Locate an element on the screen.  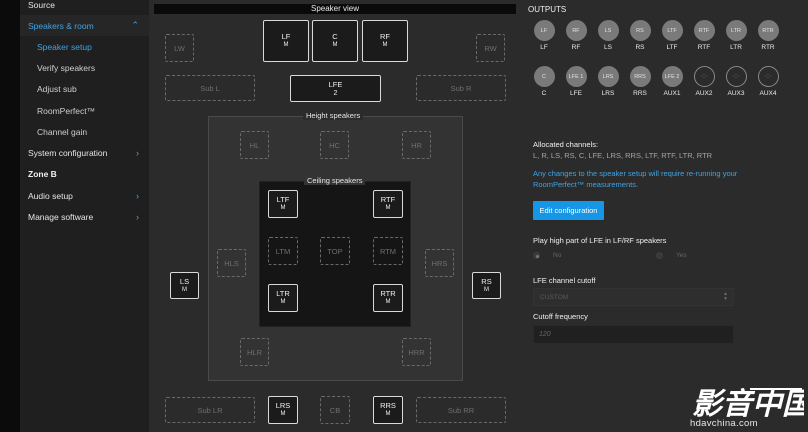
speaker-hls: HLS is located at coordinates (231, 263).